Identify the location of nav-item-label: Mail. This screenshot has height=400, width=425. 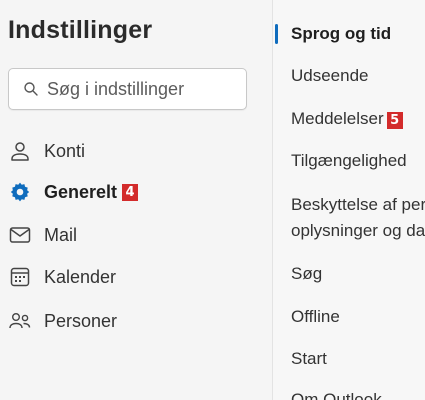
(61, 234).